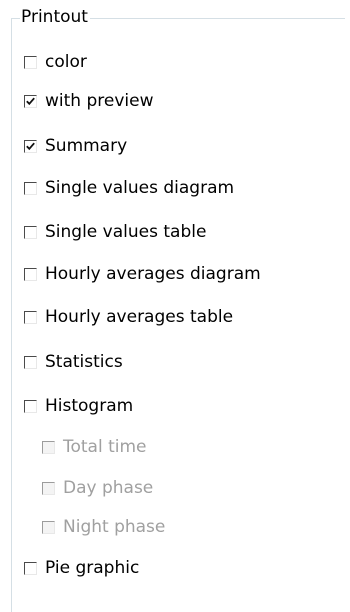 This screenshot has width=350, height=612. I want to click on checkbox-label-total-time: Total time, so click(105, 447).